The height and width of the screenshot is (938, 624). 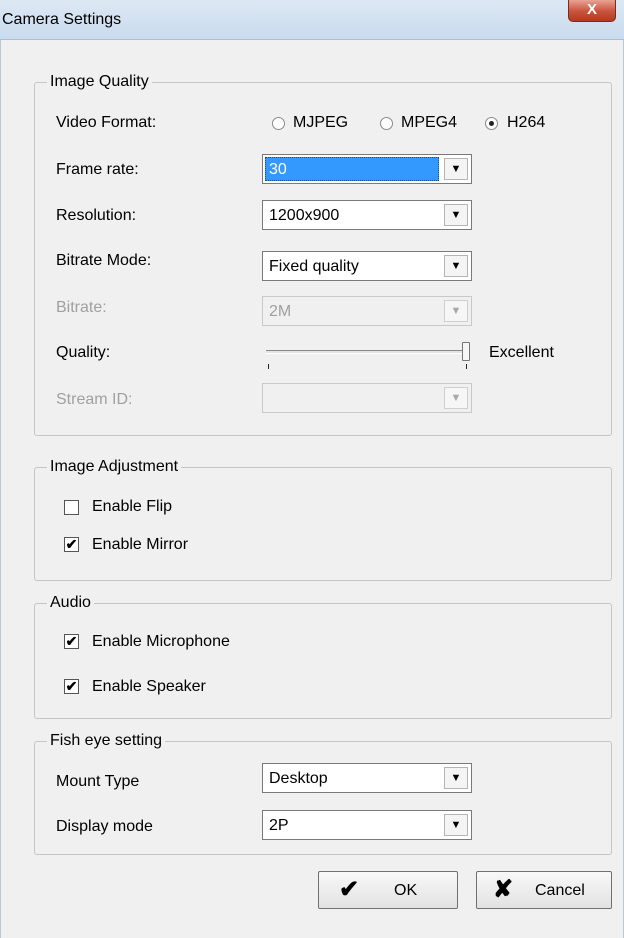 I want to click on cancel-button-label: Cancel, so click(x=560, y=890).